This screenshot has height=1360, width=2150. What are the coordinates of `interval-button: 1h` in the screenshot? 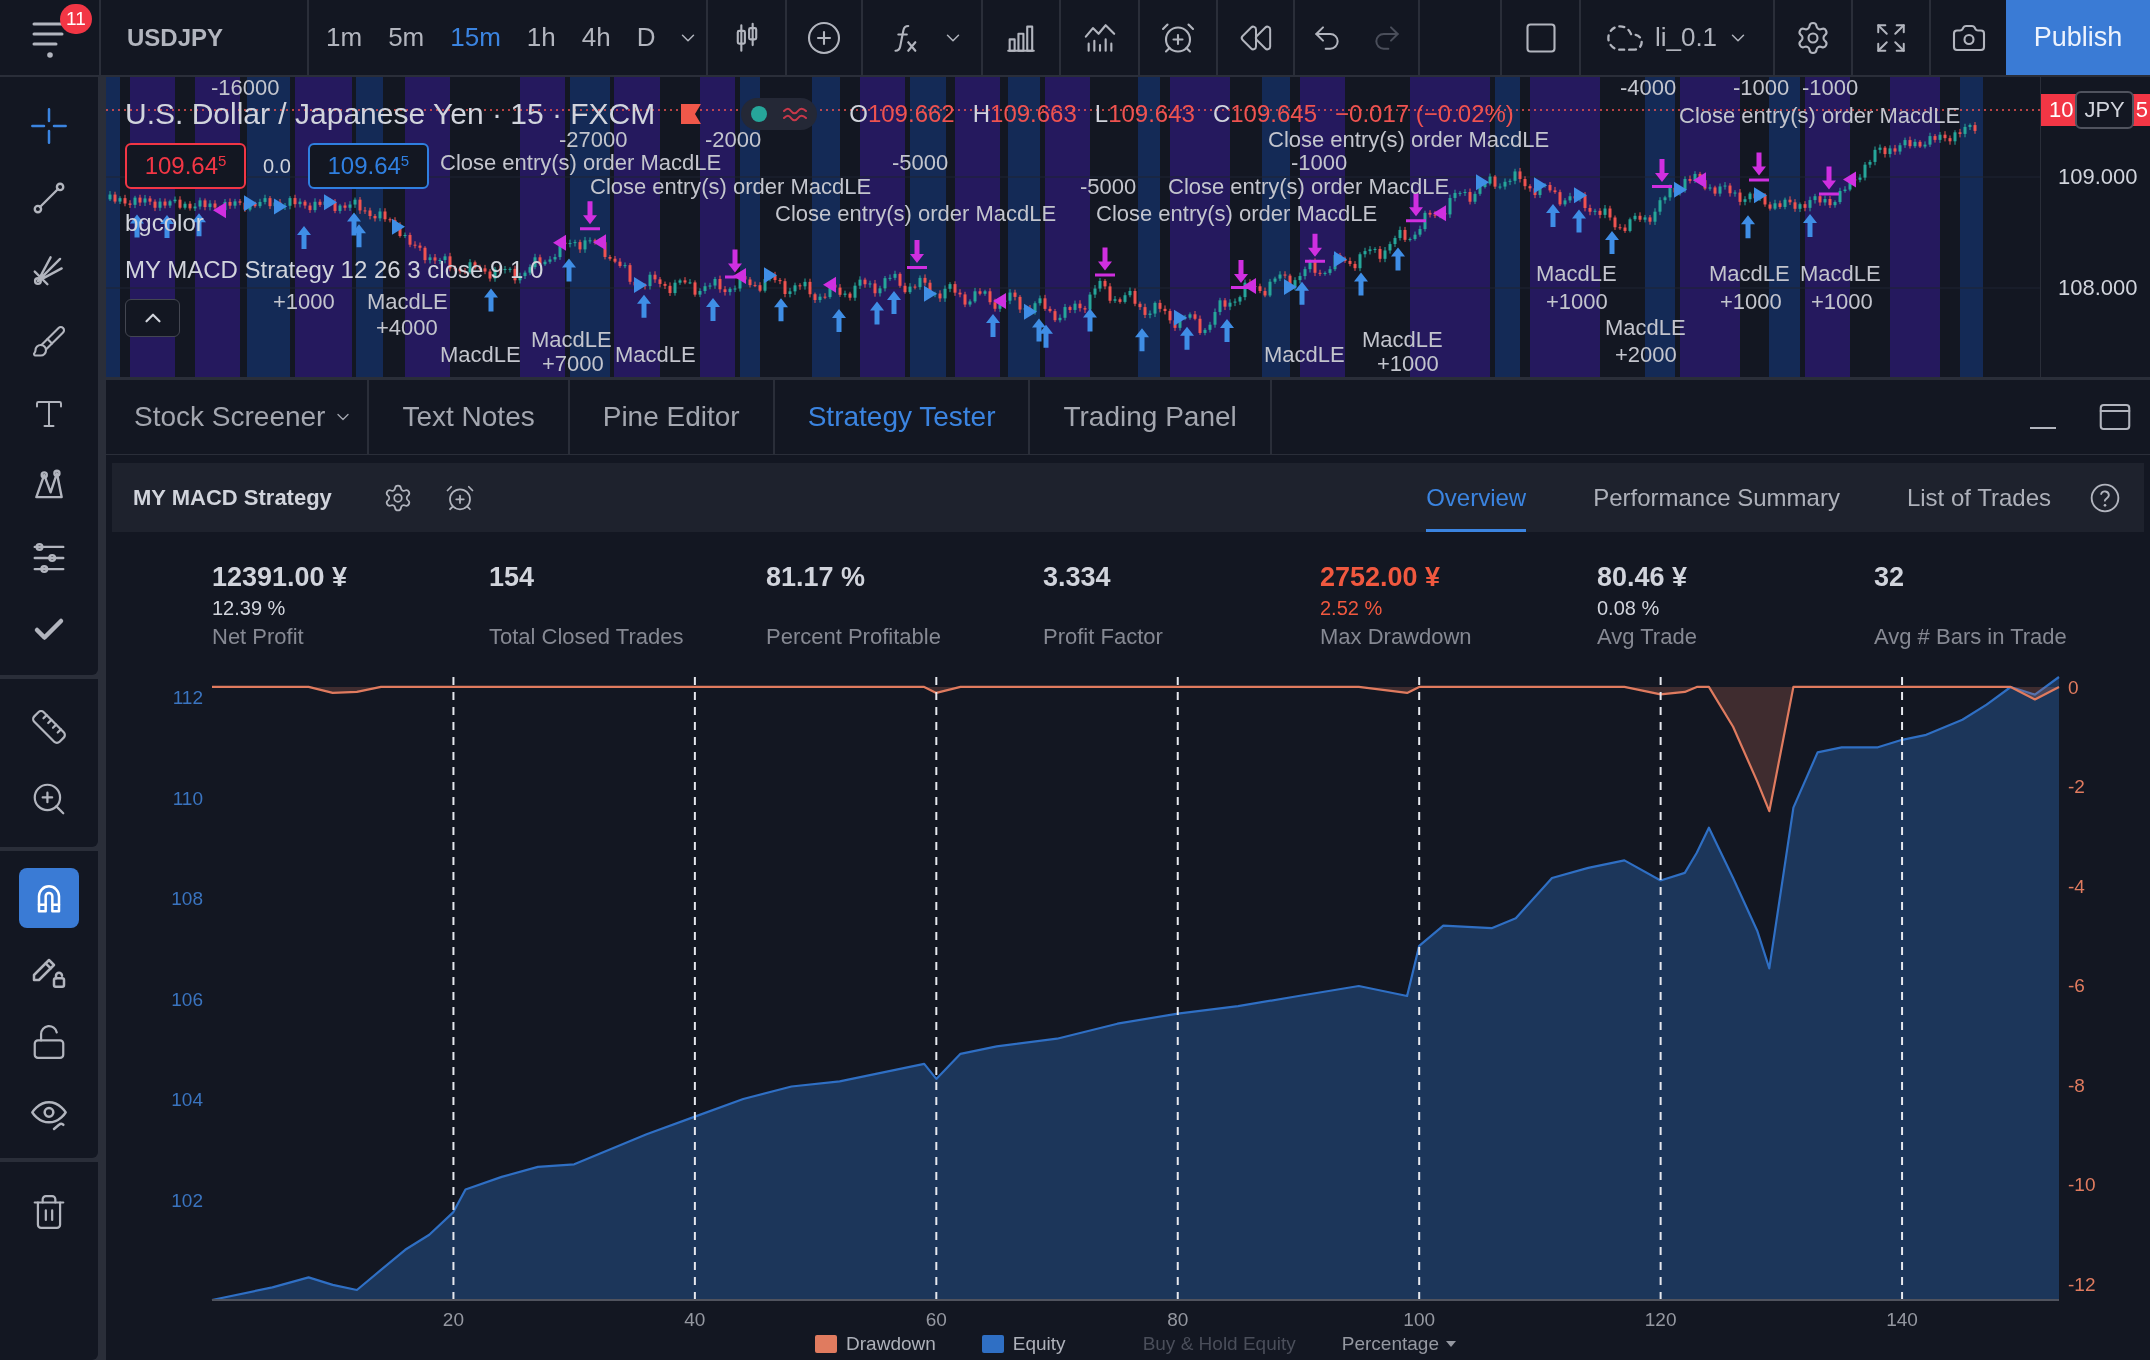 It's located at (541, 37).